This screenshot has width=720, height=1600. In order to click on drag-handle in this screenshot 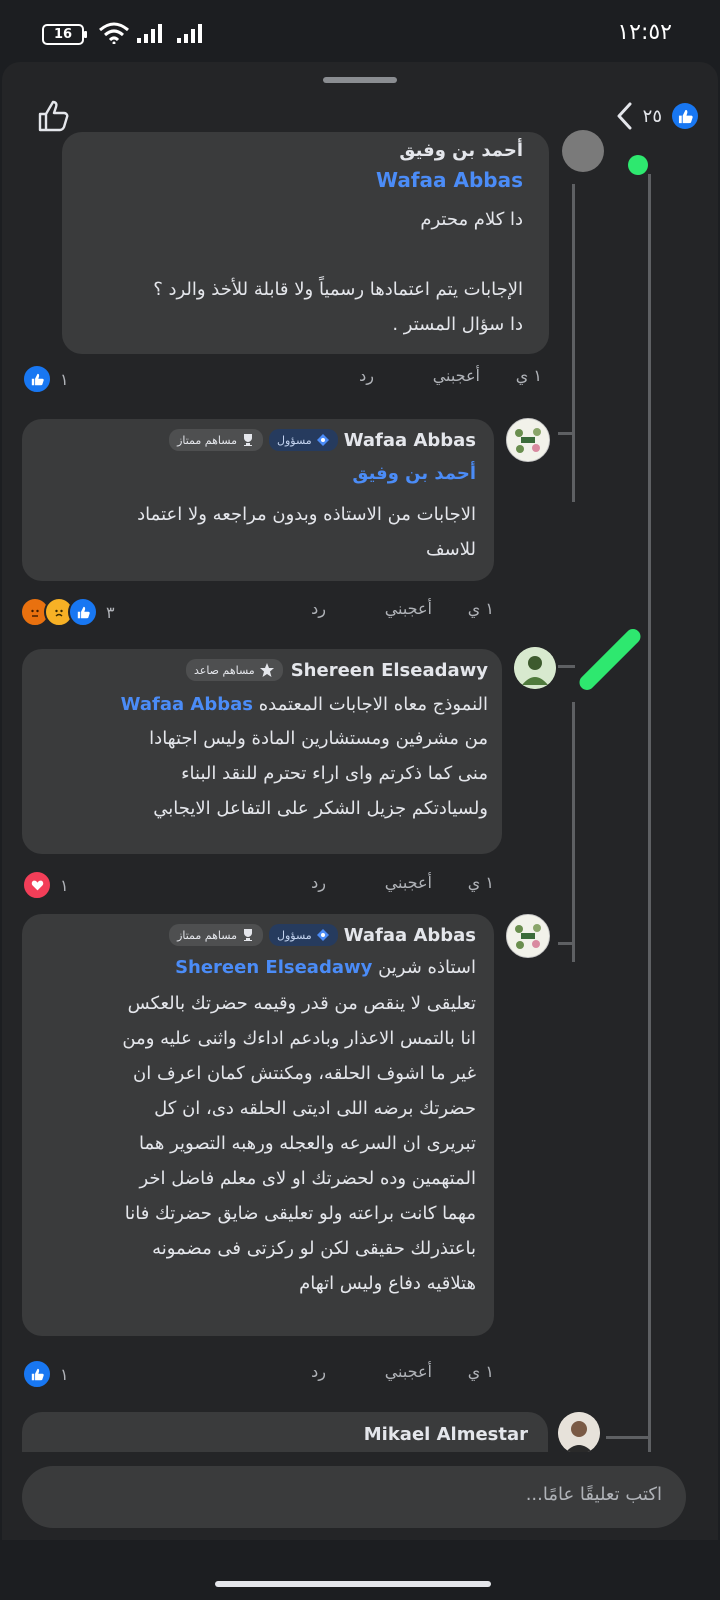, I will do `click(360, 80)`.